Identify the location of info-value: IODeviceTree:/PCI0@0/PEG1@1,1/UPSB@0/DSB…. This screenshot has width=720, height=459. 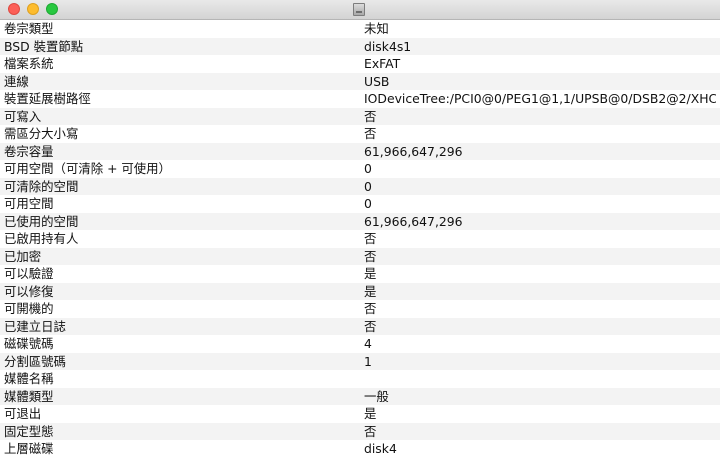
(540, 98).